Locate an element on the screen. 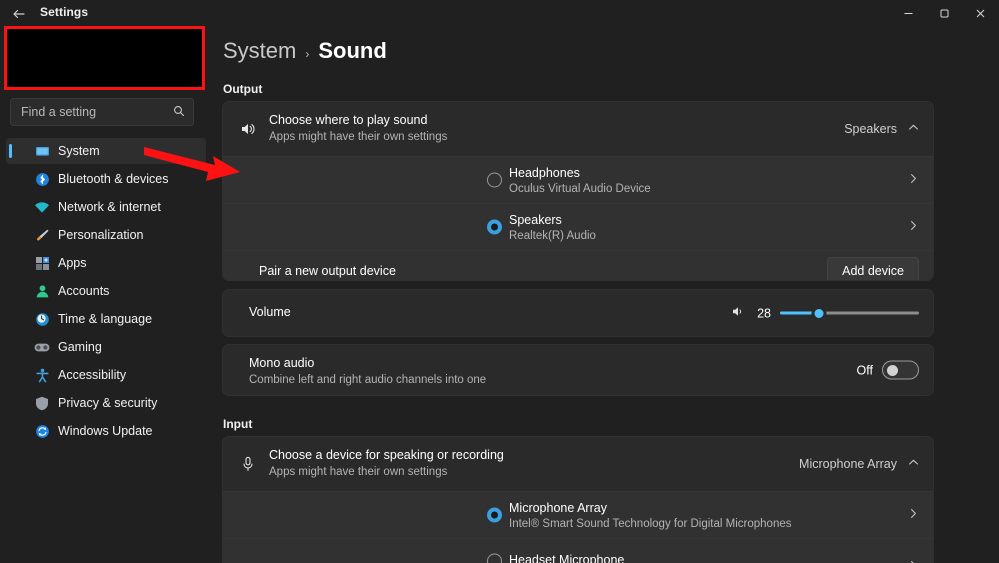  sidebar-item-label: Personalization is located at coordinates (101, 235).